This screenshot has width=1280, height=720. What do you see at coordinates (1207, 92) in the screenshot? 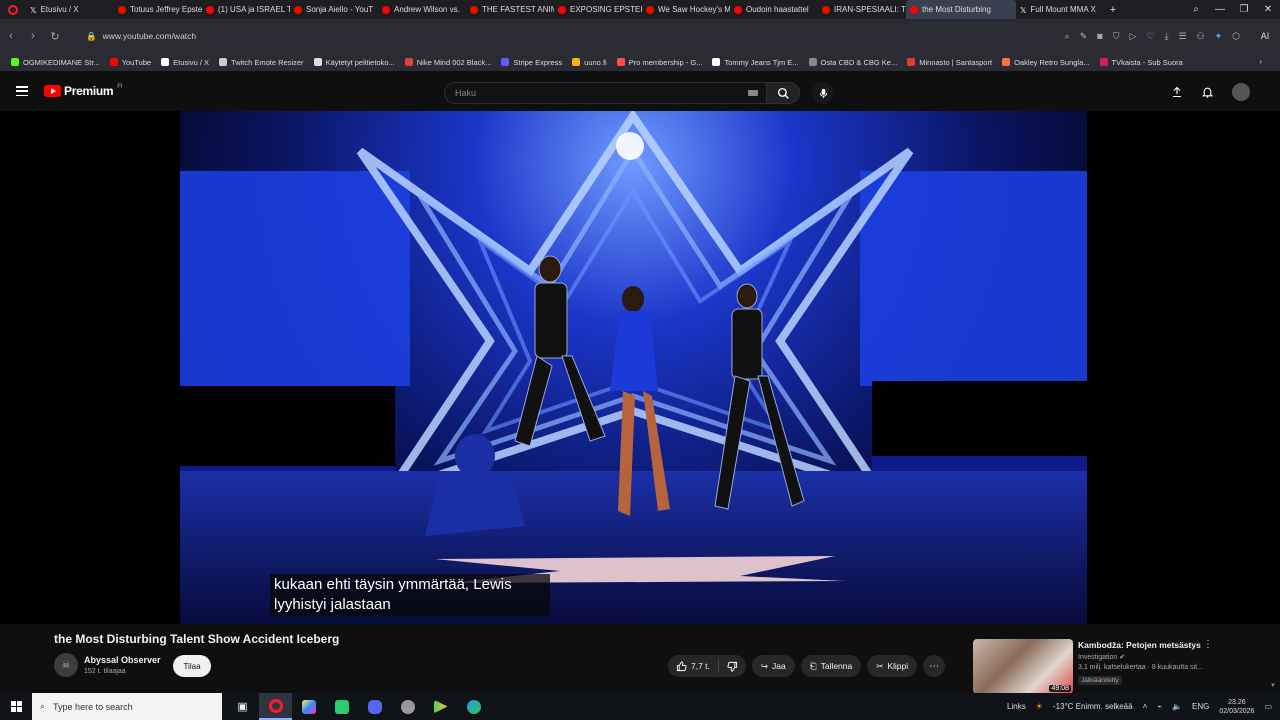
I see `notifications-bell-icon` at bounding box center [1207, 92].